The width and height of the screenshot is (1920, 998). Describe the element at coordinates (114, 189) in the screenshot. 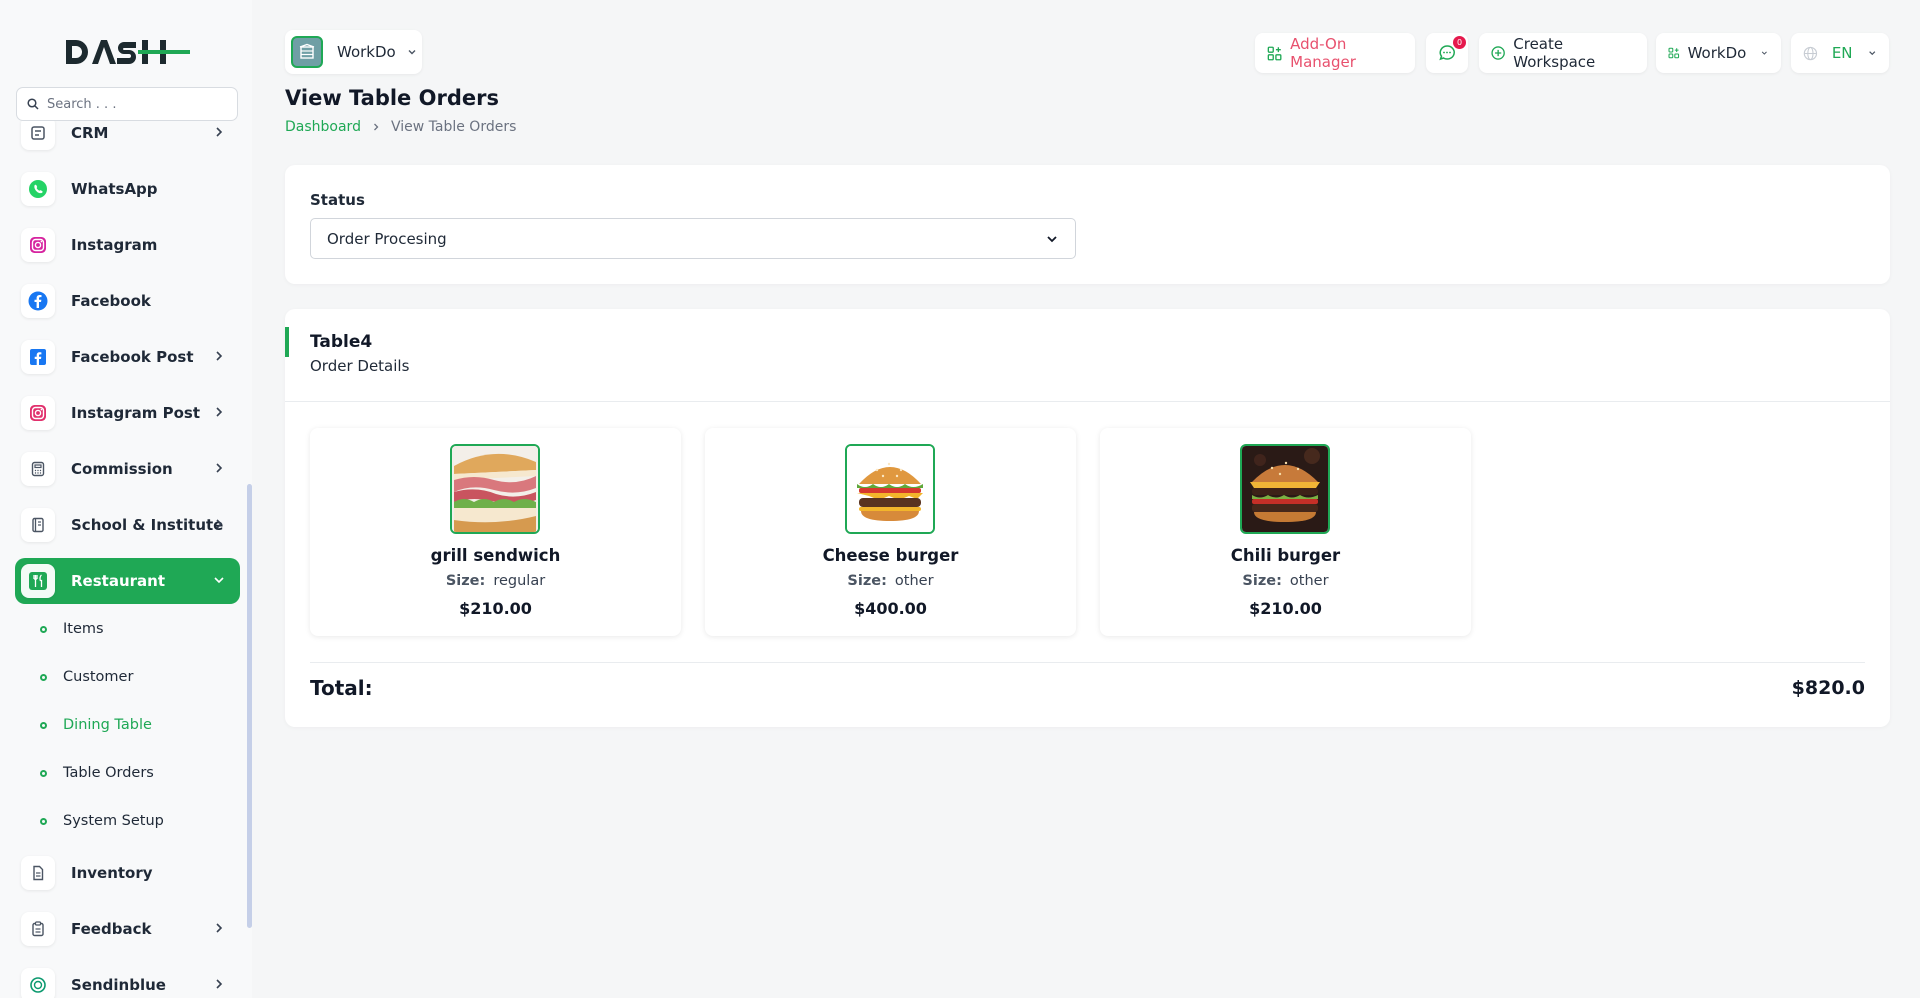

I see `sidebar-item-label: WhatsApp` at that location.